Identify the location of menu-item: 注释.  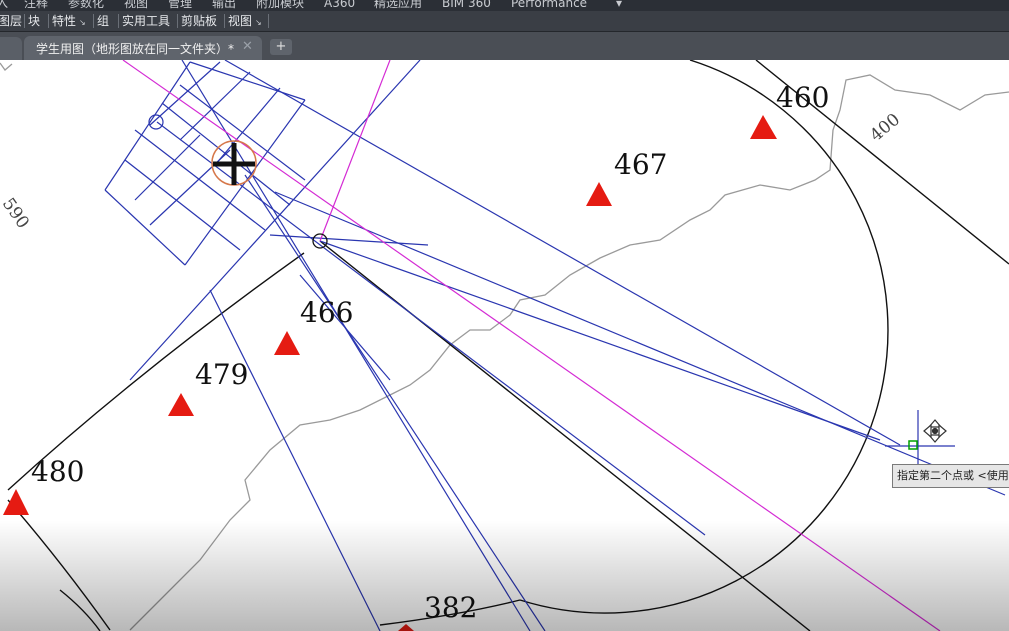
(36, 5).